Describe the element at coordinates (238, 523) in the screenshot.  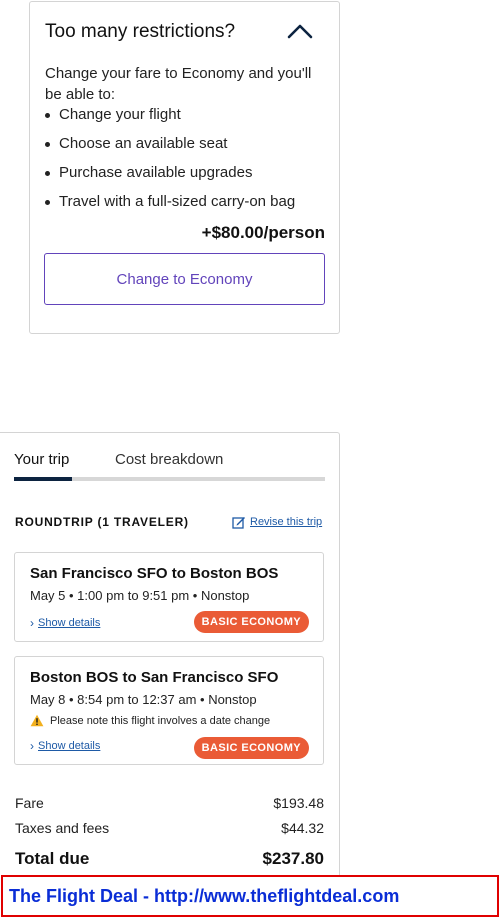
I see `edit-icon` at that location.